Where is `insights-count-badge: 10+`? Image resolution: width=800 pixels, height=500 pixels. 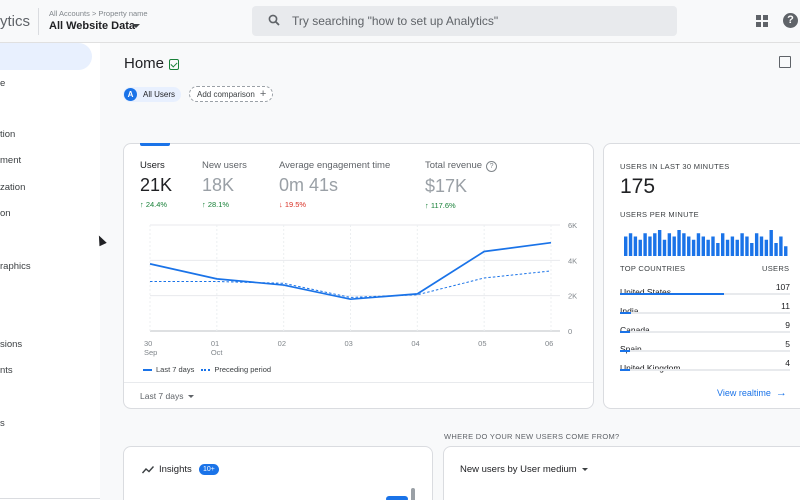 insights-count-badge: 10+ is located at coordinates (209, 469).